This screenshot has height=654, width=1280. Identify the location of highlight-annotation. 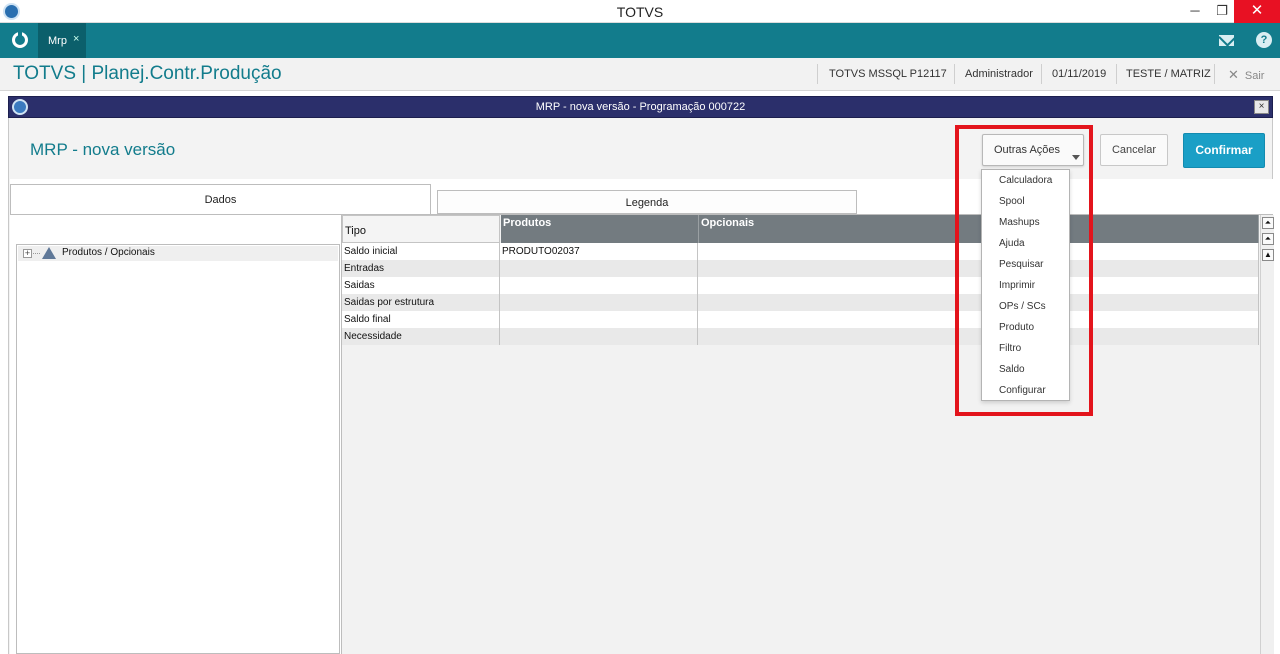
(1024, 270).